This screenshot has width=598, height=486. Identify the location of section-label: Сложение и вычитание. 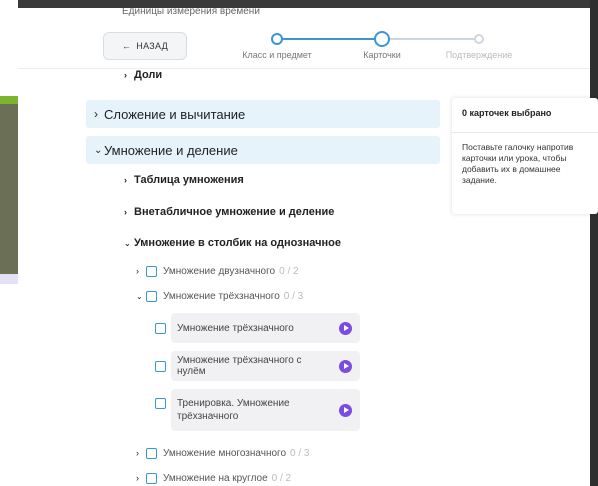
(175, 114).